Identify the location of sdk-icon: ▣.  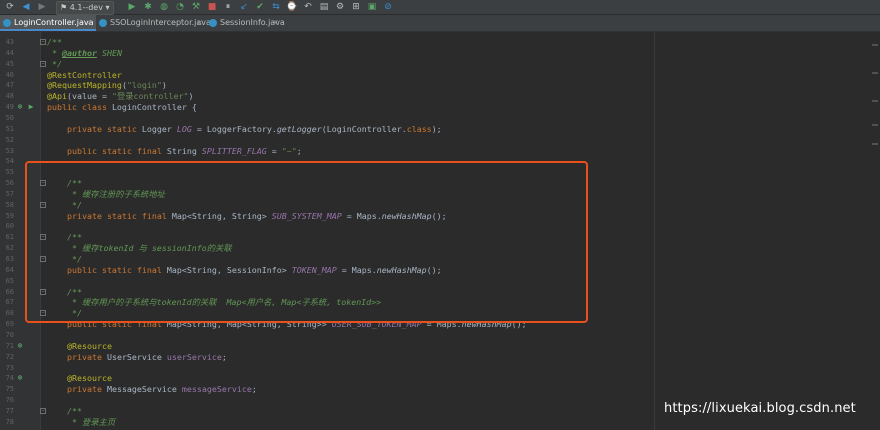
(372, 7).